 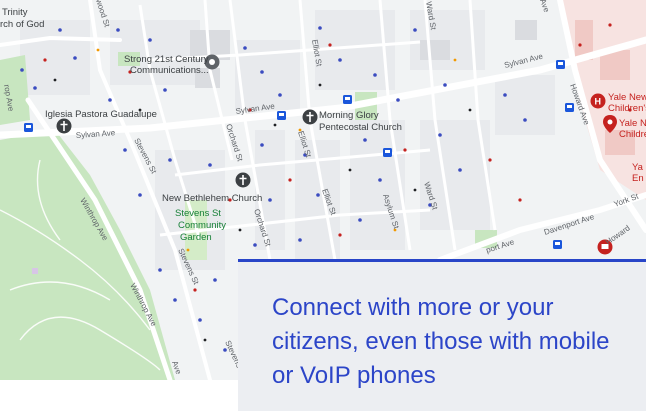 I want to click on place-label-garden: Stevens St, so click(x=198, y=213).